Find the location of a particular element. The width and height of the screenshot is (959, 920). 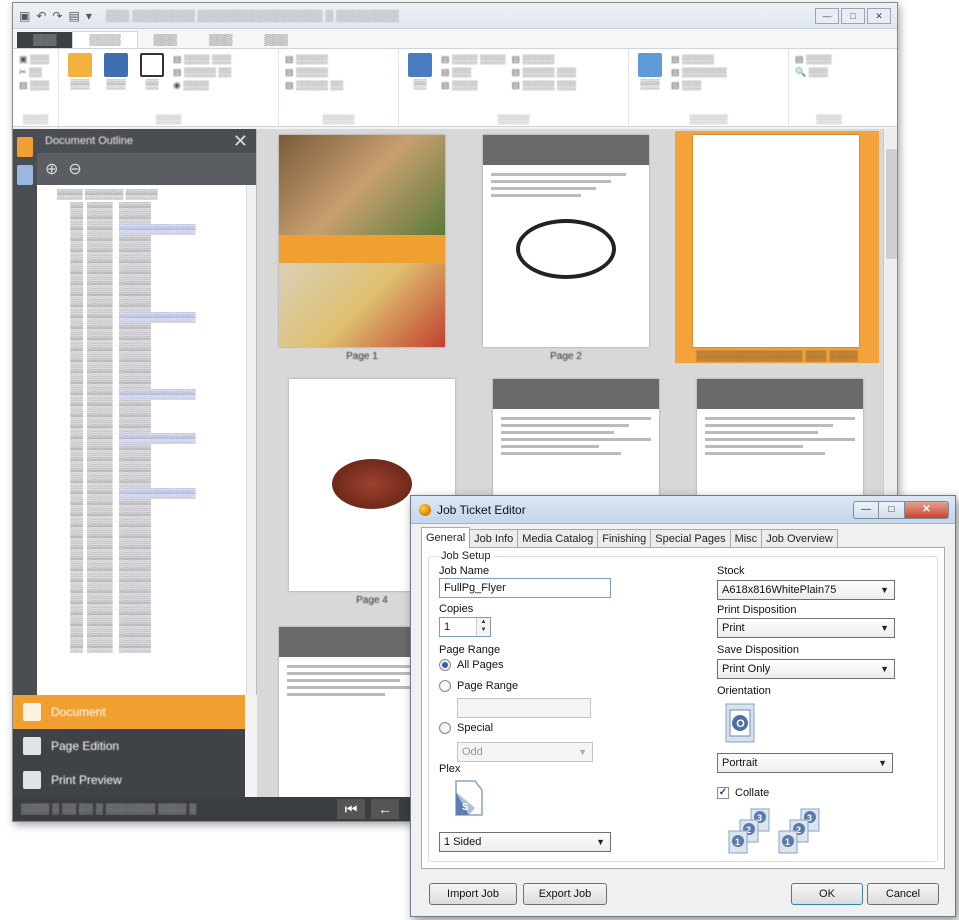

maximize-icon: □ is located at coordinates (892, 509).